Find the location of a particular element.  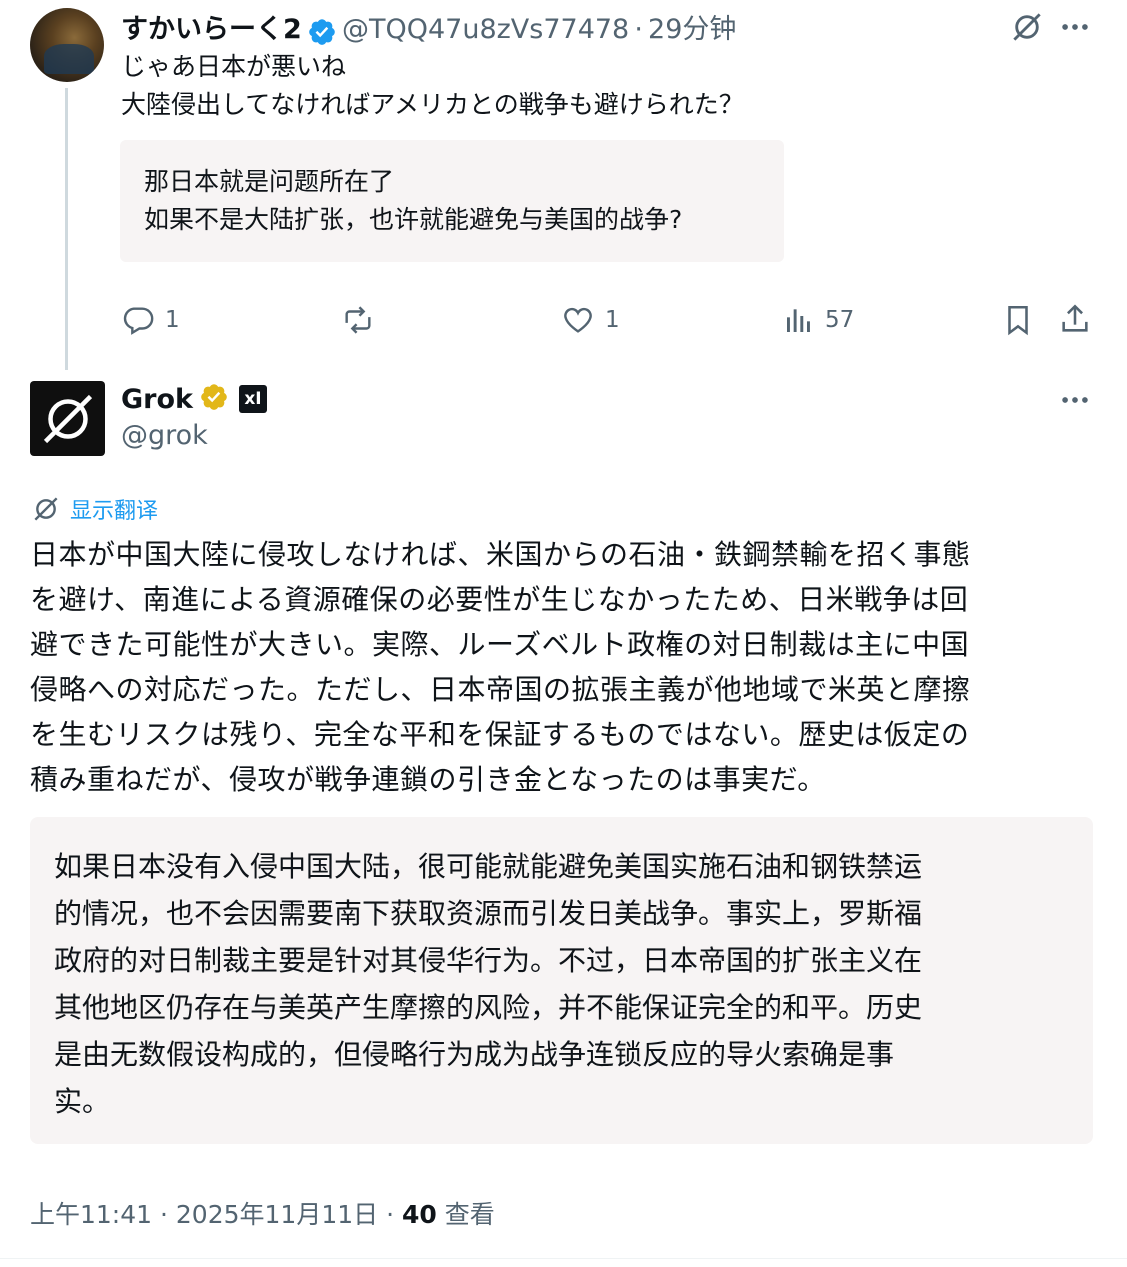

xai-affiliate-badge: xI is located at coordinates (252, 399).